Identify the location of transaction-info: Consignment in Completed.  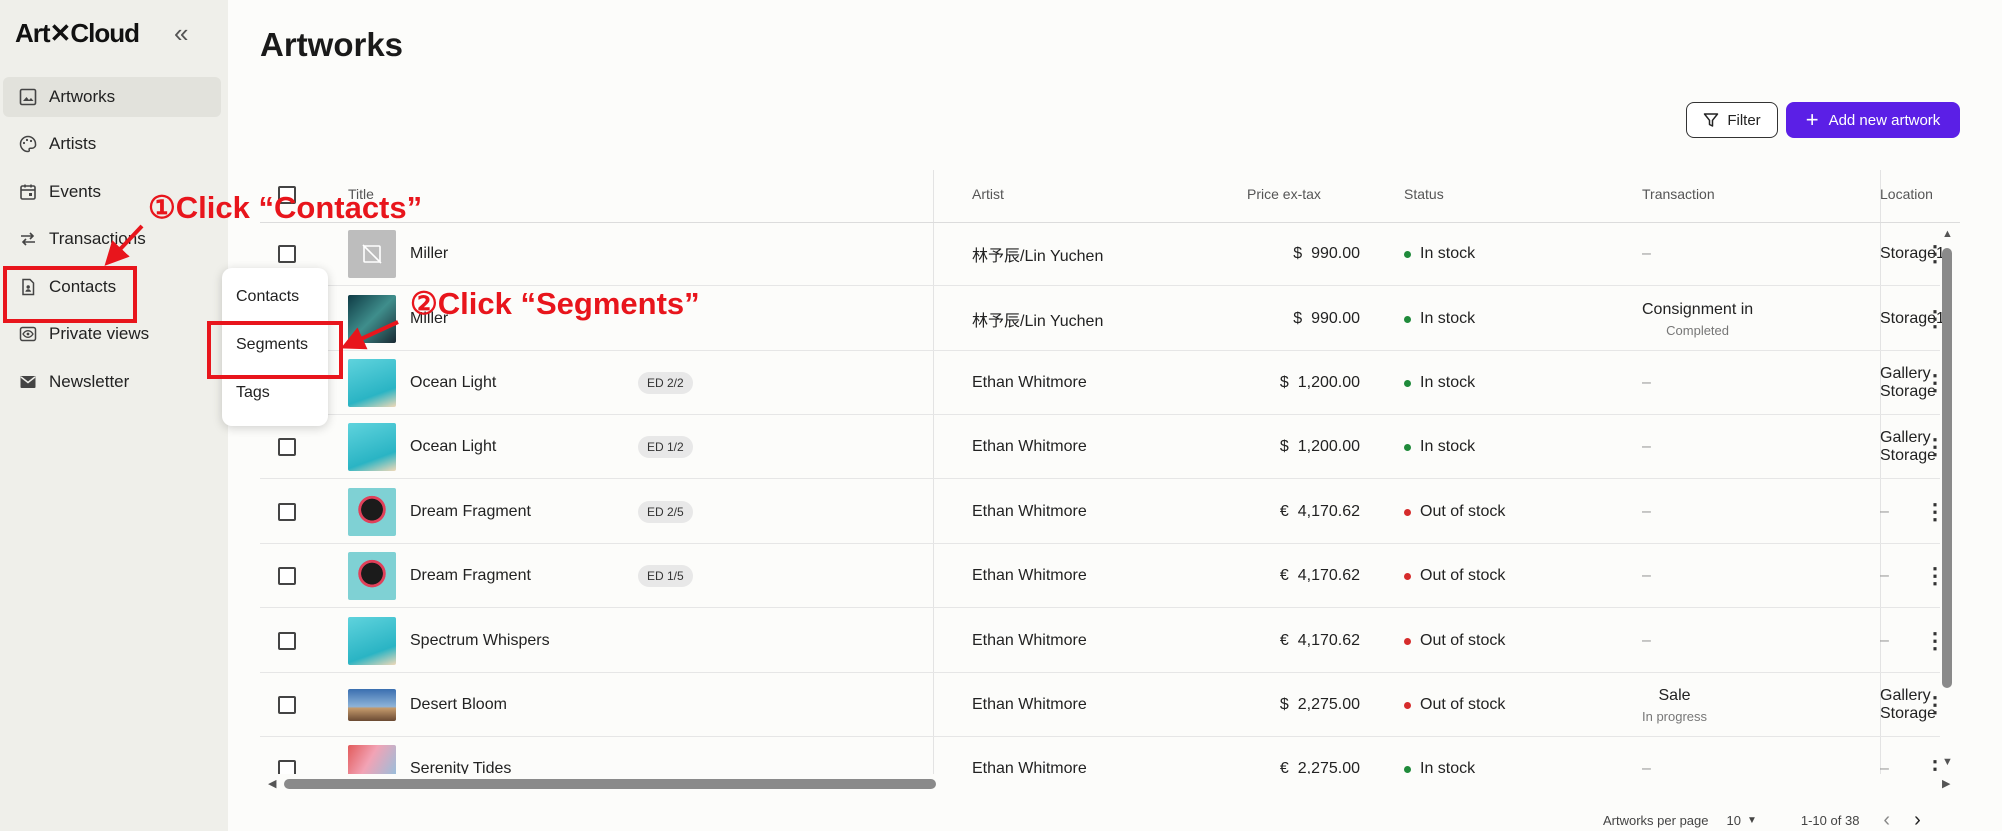
(1697, 319).